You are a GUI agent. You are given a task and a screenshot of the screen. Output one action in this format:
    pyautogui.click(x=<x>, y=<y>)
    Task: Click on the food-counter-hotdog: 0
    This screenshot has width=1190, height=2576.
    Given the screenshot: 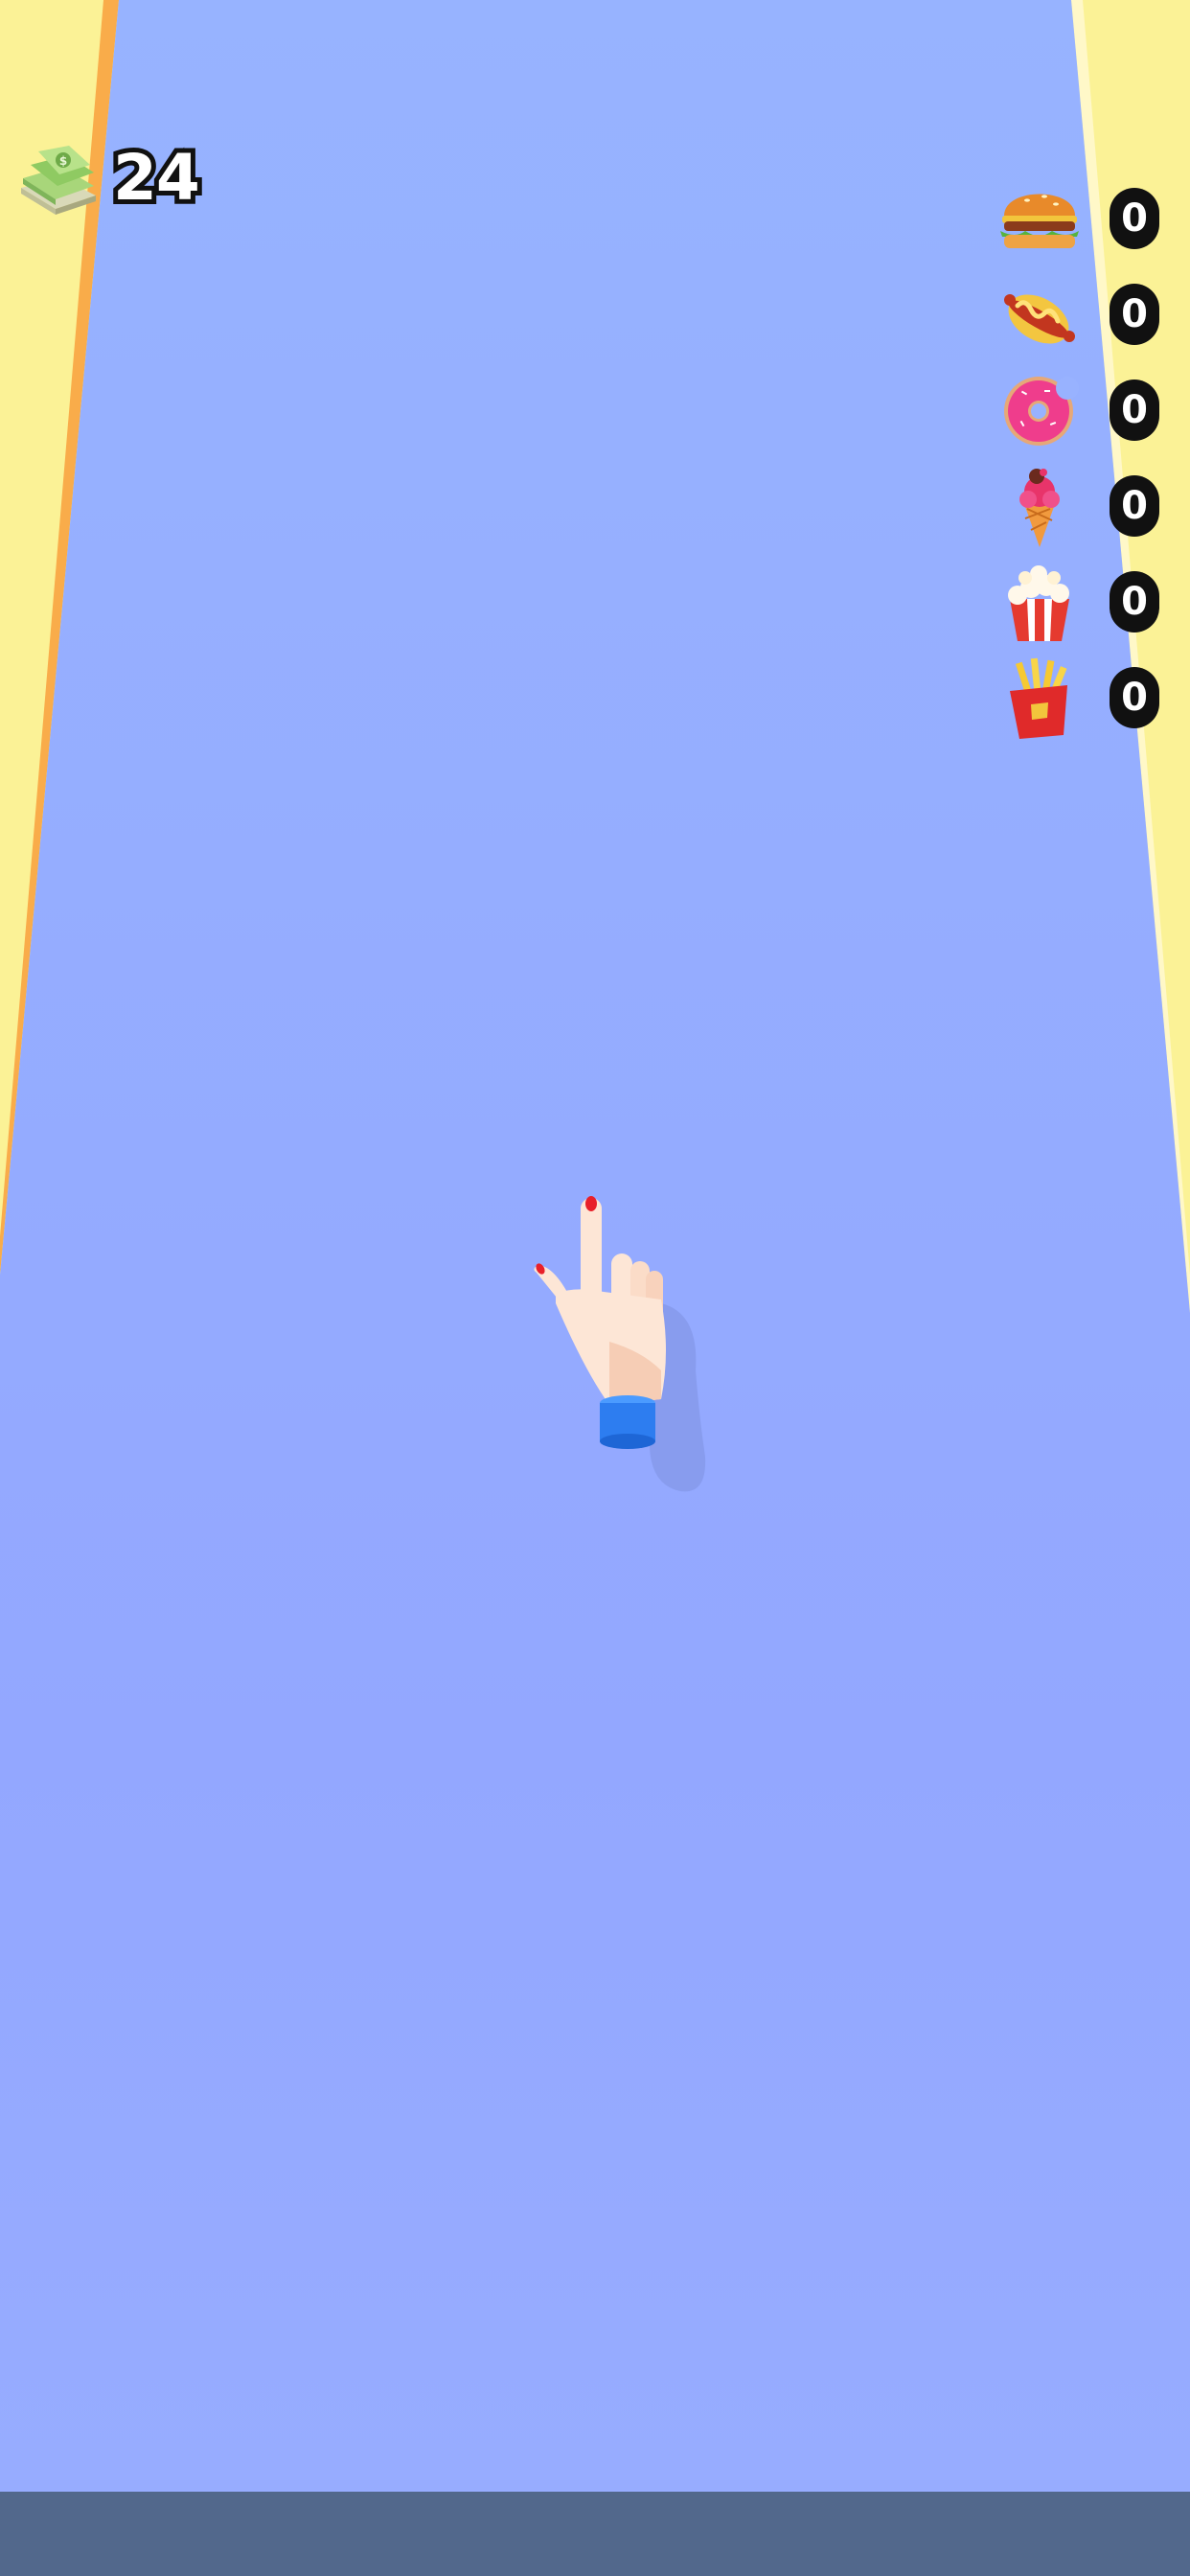 What is the action you would take?
    pyautogui.click(x=1092, y=314)
    